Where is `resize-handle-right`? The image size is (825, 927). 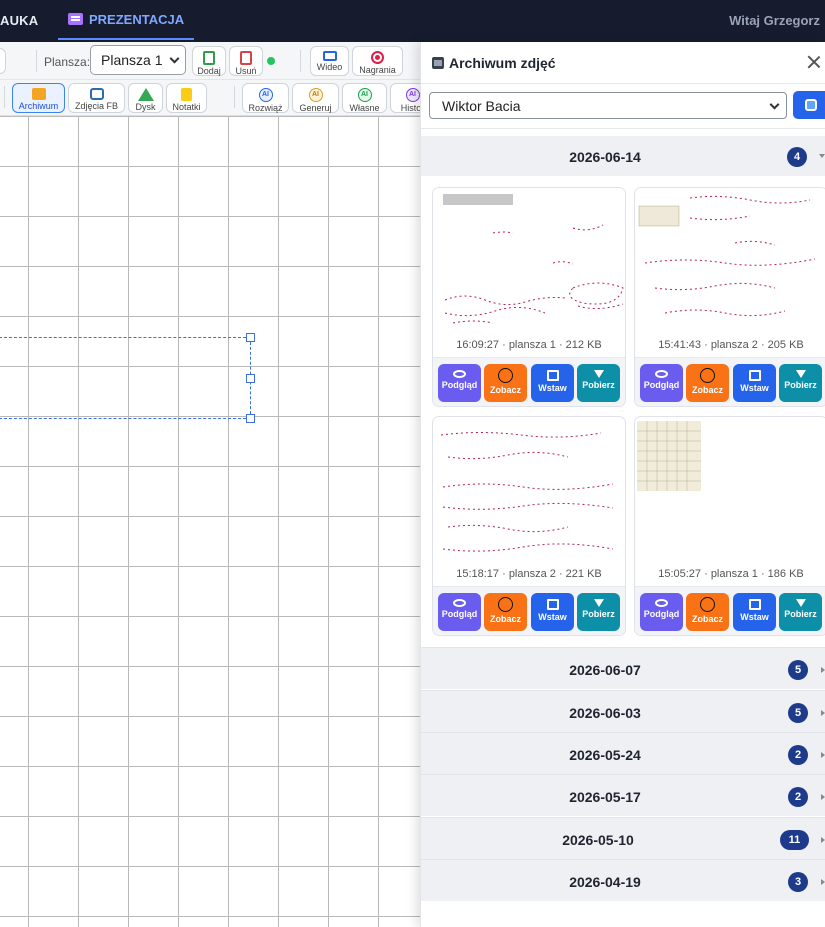
resize-handle-right is located at coordinates (250, 378).